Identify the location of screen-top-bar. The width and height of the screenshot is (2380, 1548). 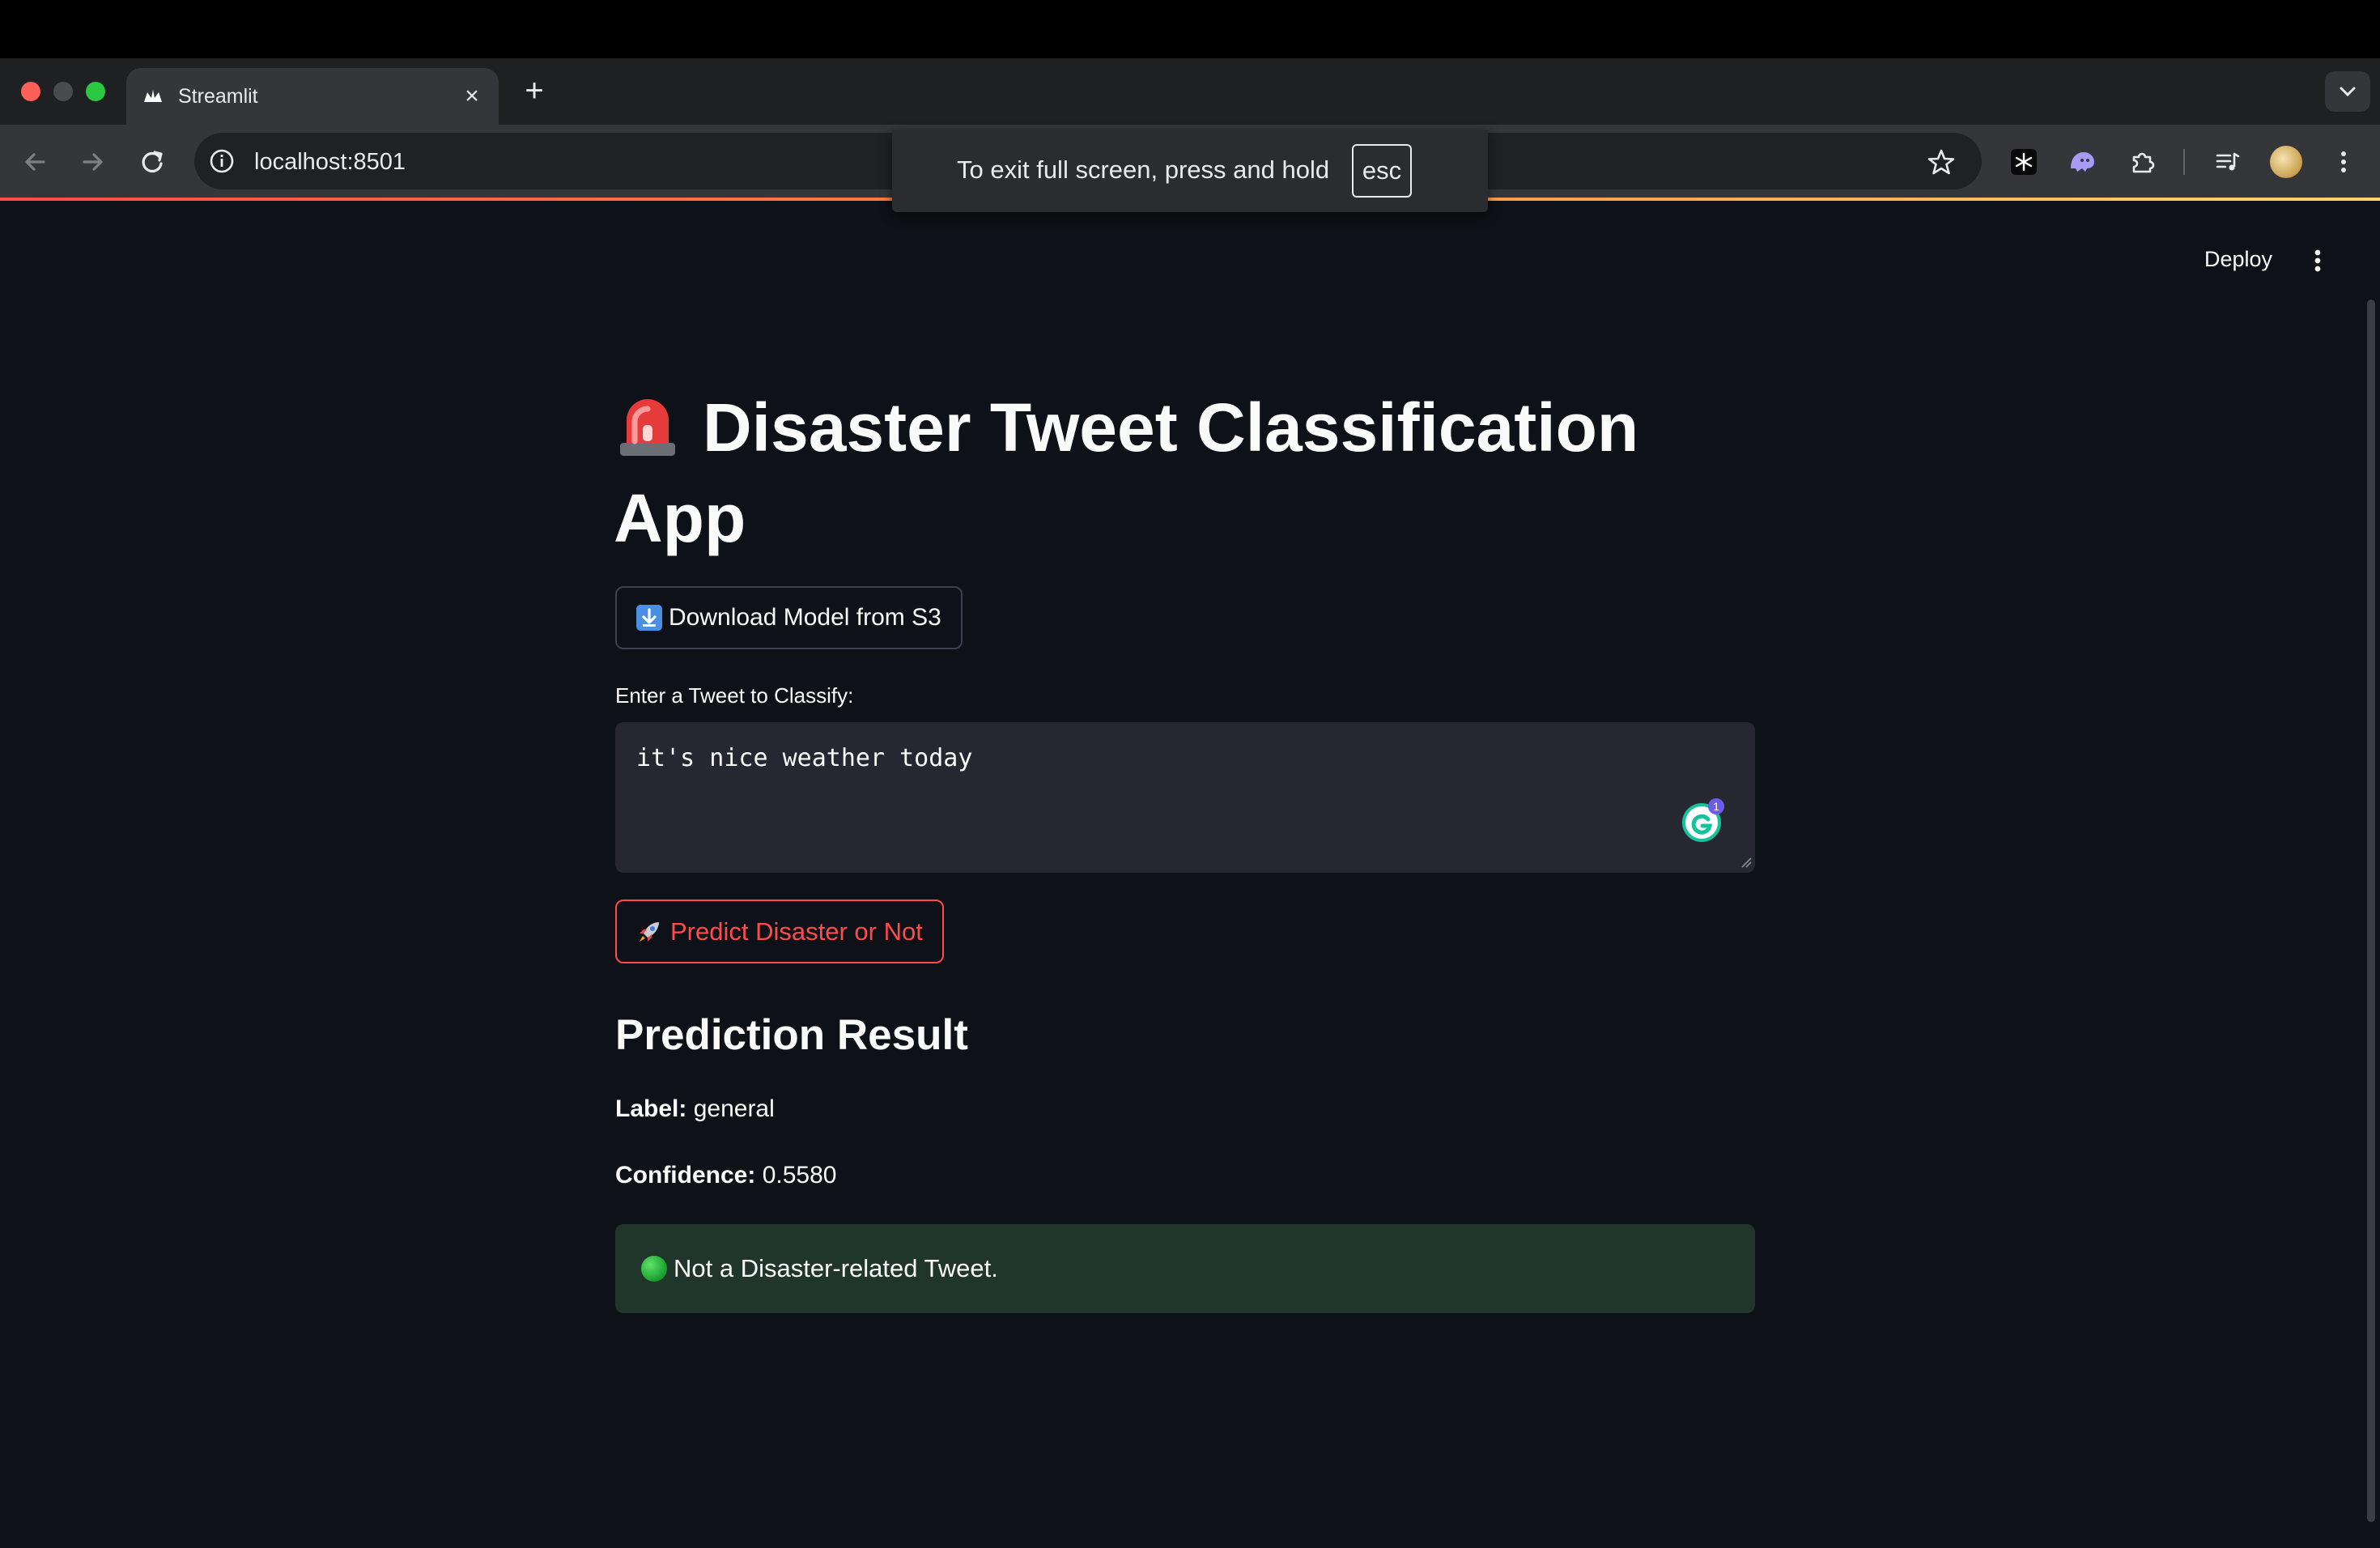
(1190, 29).